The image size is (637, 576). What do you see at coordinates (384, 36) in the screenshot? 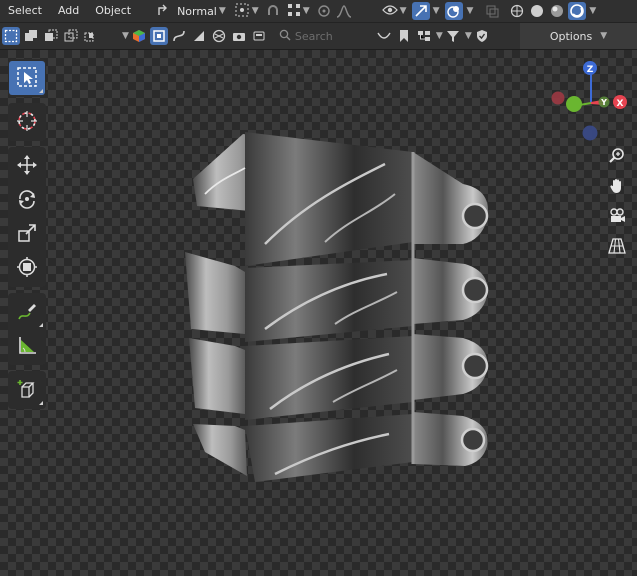
I see `filter-curve-icon` at bounding box center [384, 36].